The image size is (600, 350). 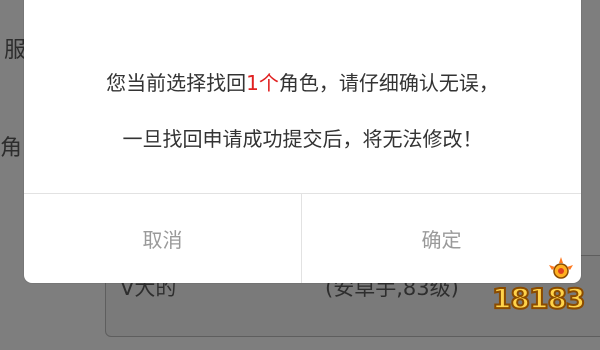 I want to click on flower-icon, so click(x=561, y=268).